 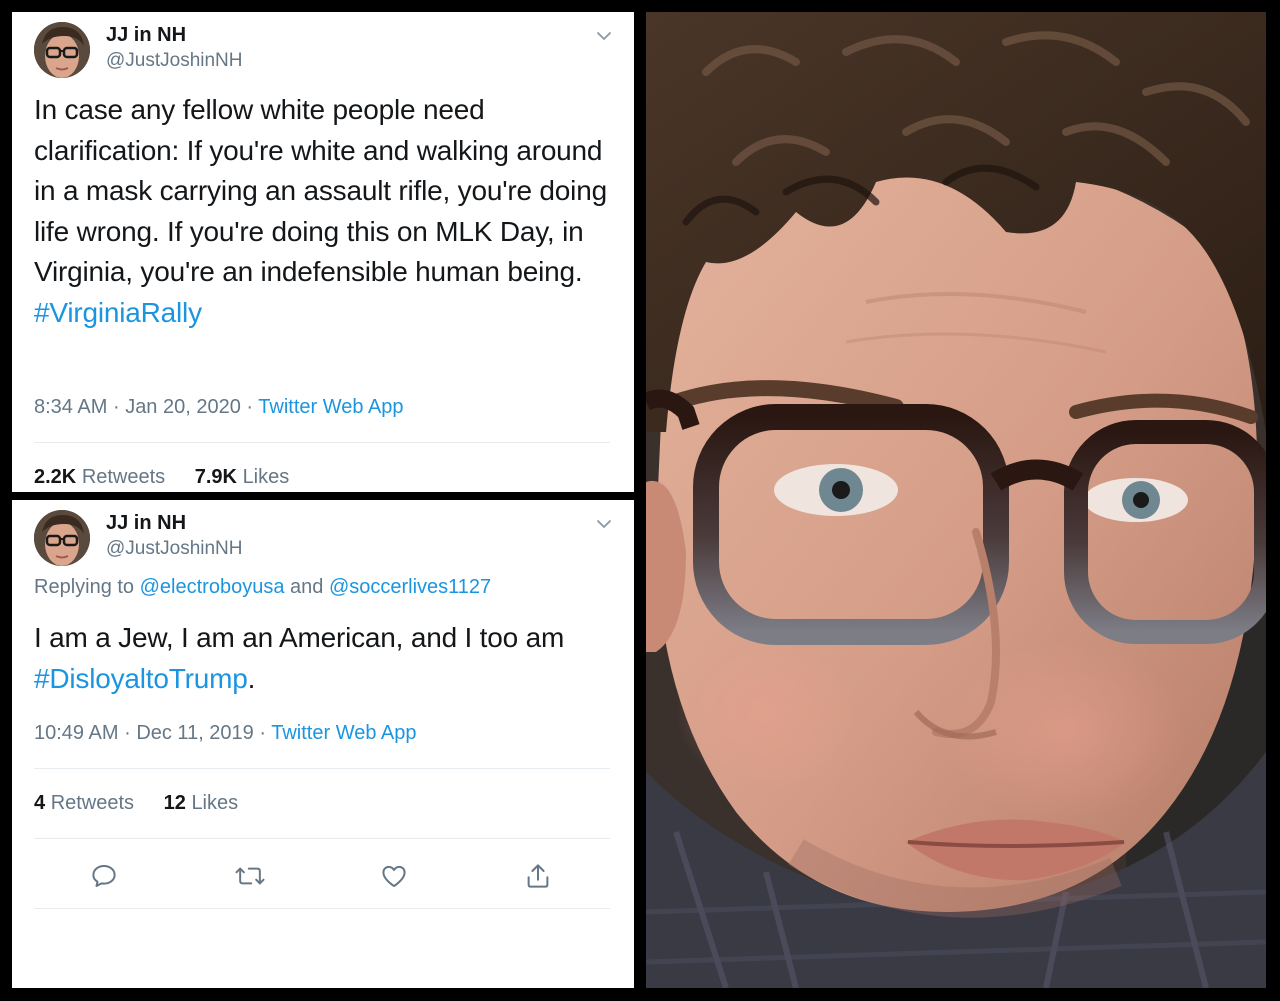 What do you see at coordinates (70, 407) in the screenshot?
I see `tweet-time: 8:34 AM` at bounding box center [70, 407].